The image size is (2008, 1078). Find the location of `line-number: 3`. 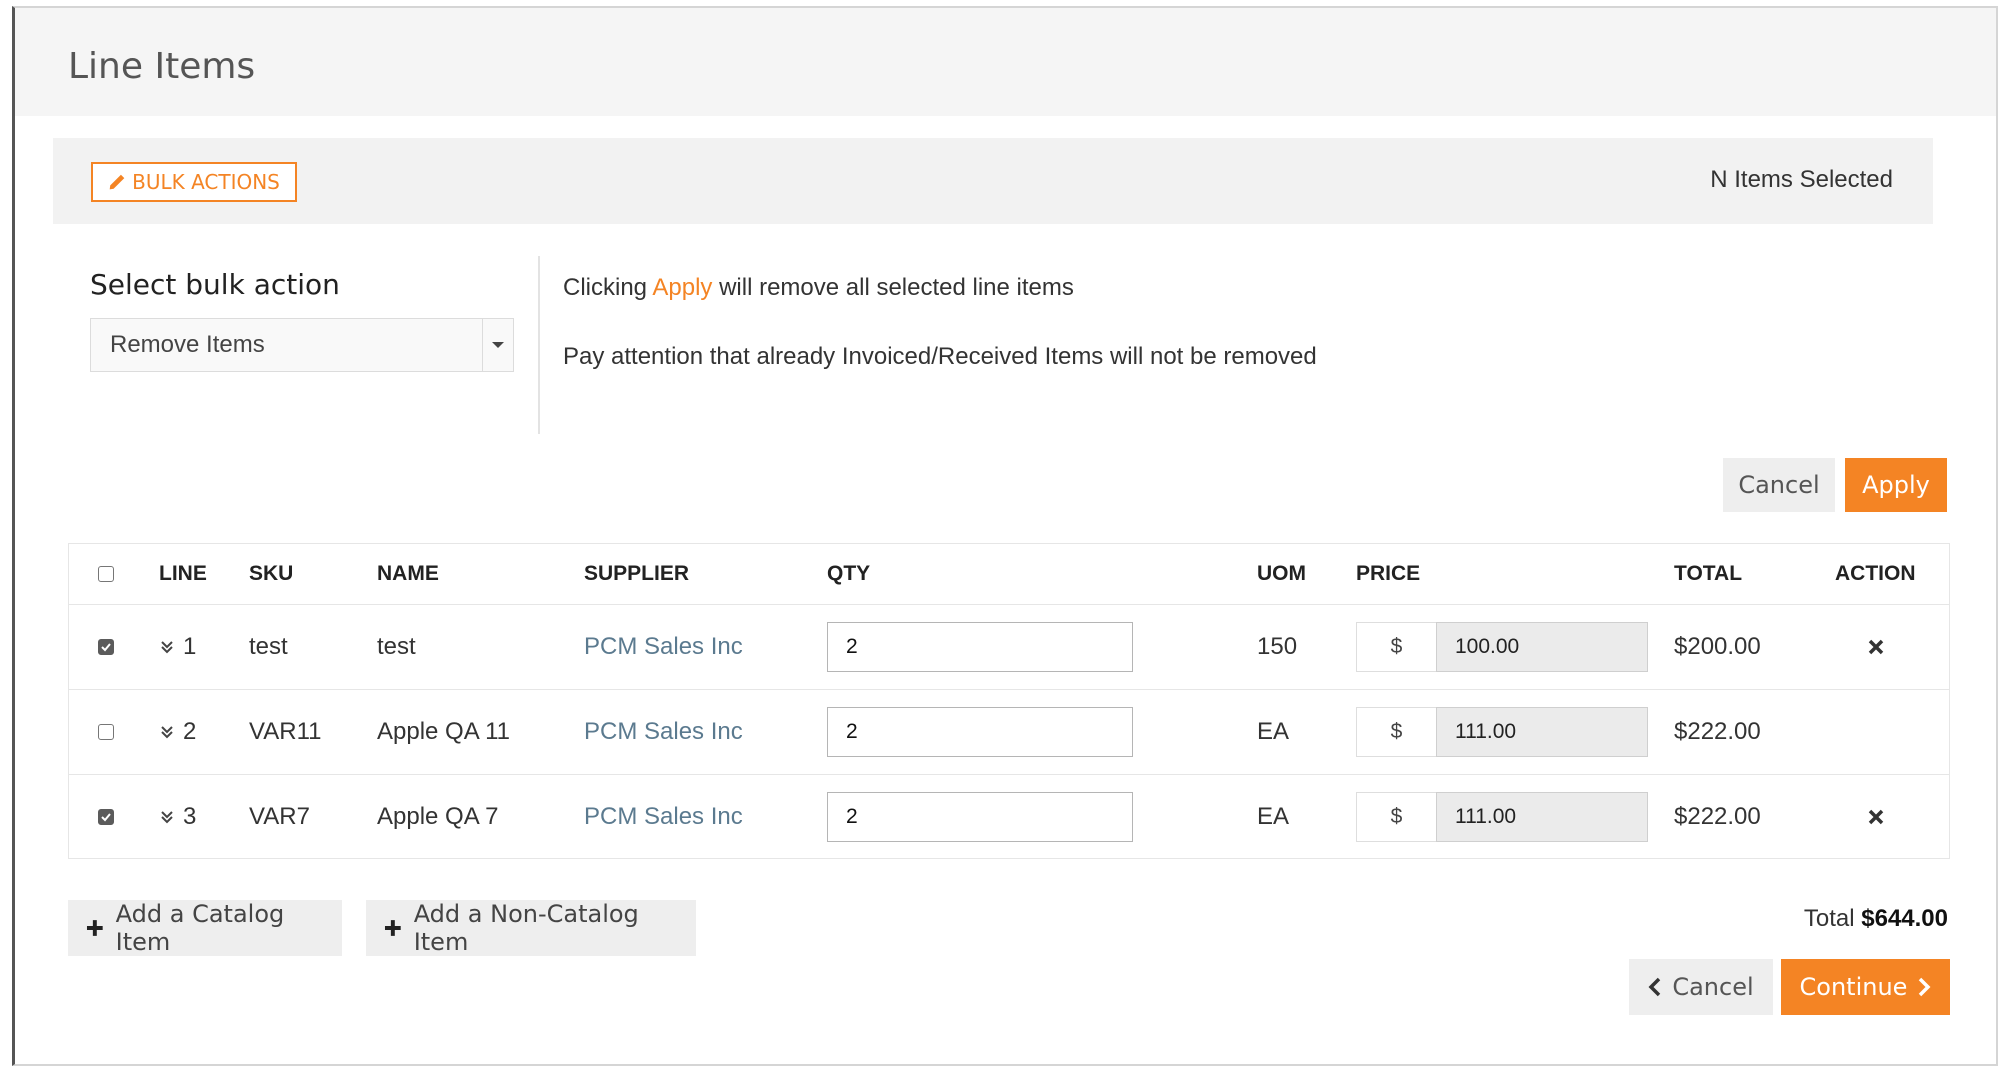

line-number: 3 is located at coordinates (190, 816).